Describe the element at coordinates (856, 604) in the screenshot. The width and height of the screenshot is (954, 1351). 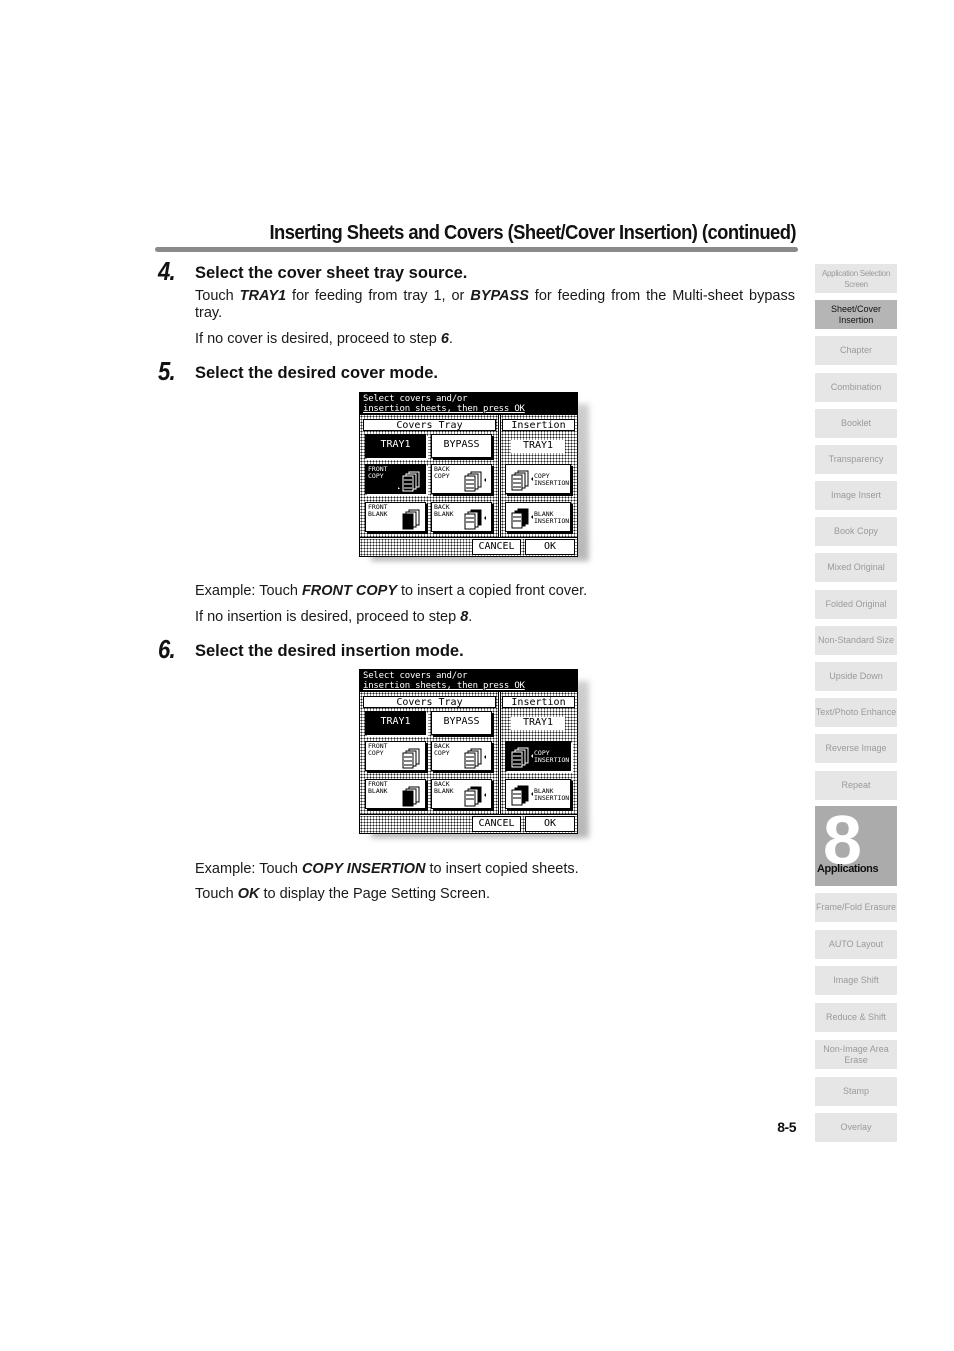
I see `index-tab-folded-original: Folded Original` at that location.